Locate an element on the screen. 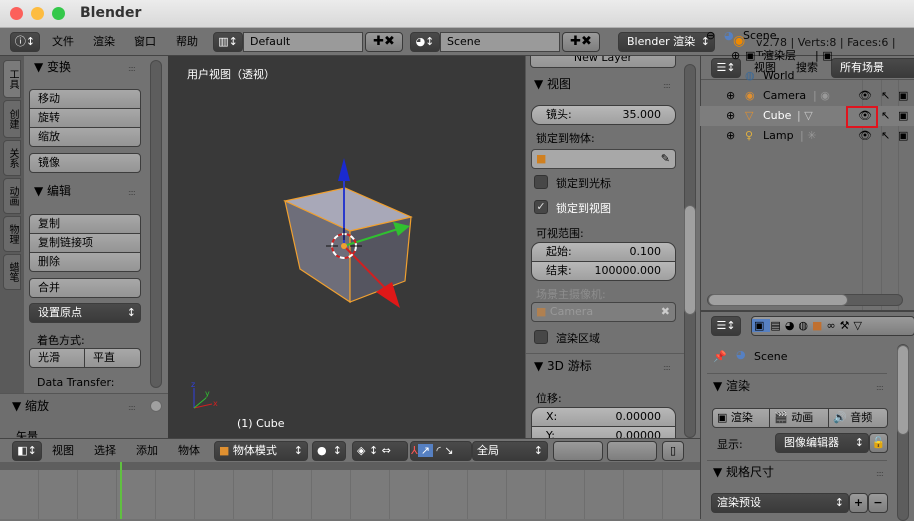  render-layers-name: 渲染层 is located at coordinates (779, 56).